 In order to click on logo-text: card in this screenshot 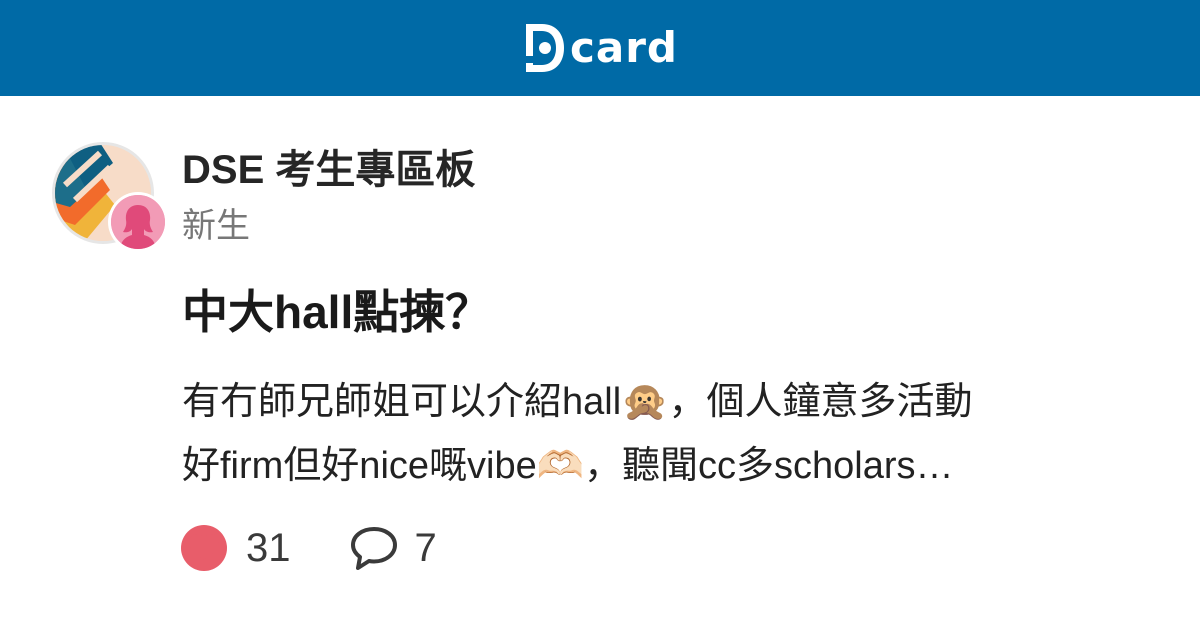, I will do `click(623, 47)`.